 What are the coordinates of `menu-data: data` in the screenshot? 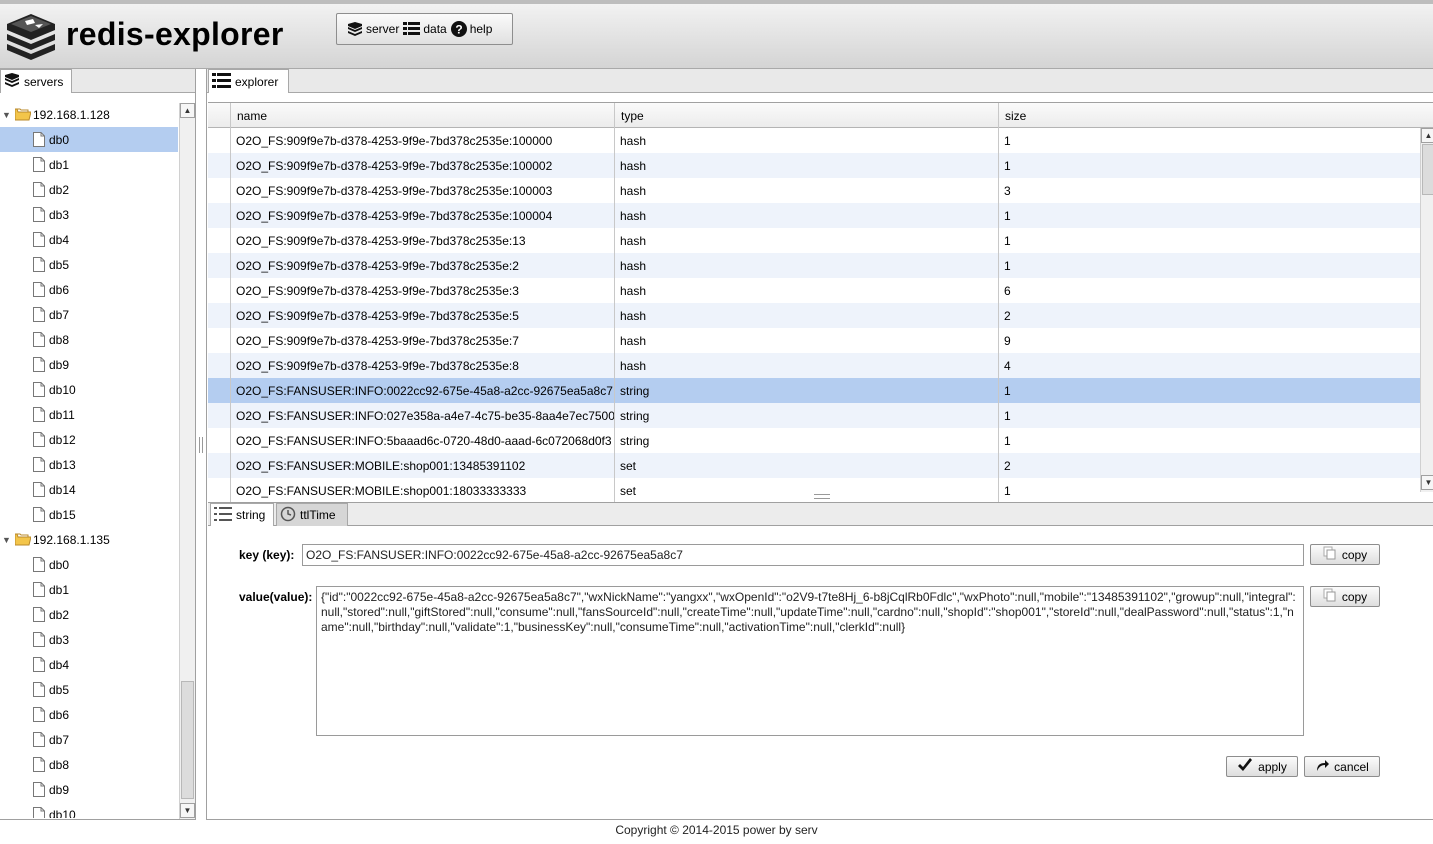 It's located at (425, 29).